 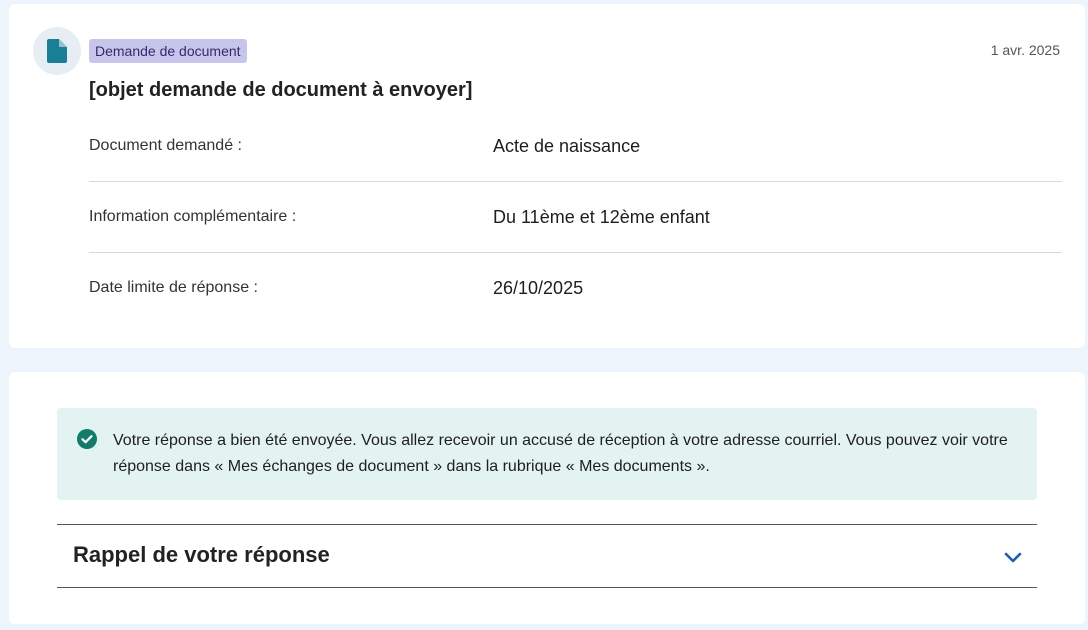 I want to click on detail-value: Acte de naissance, so click(x=567, y=145).